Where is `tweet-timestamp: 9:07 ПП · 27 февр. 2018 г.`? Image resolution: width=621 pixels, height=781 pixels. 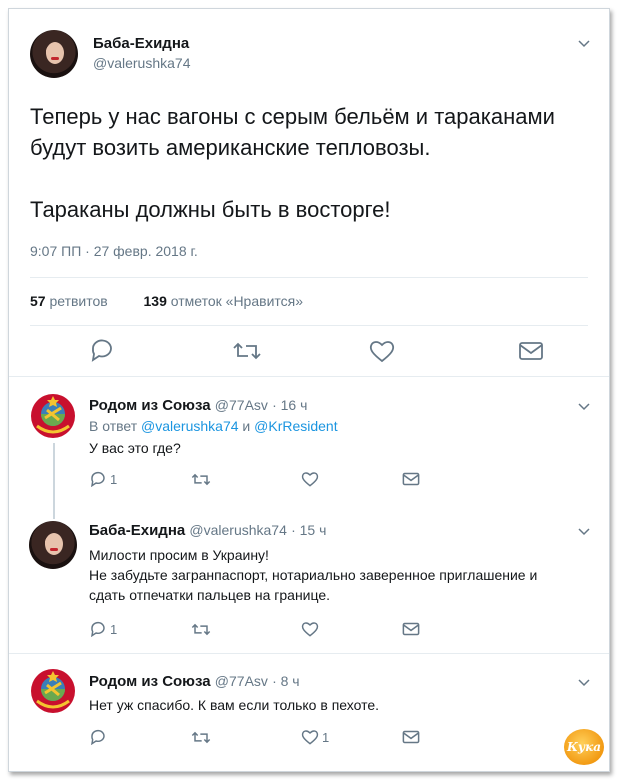
tweet-timestamp: 9:07 ПП · 27 февр. 2018 г. is located at coordinates (114, 251).